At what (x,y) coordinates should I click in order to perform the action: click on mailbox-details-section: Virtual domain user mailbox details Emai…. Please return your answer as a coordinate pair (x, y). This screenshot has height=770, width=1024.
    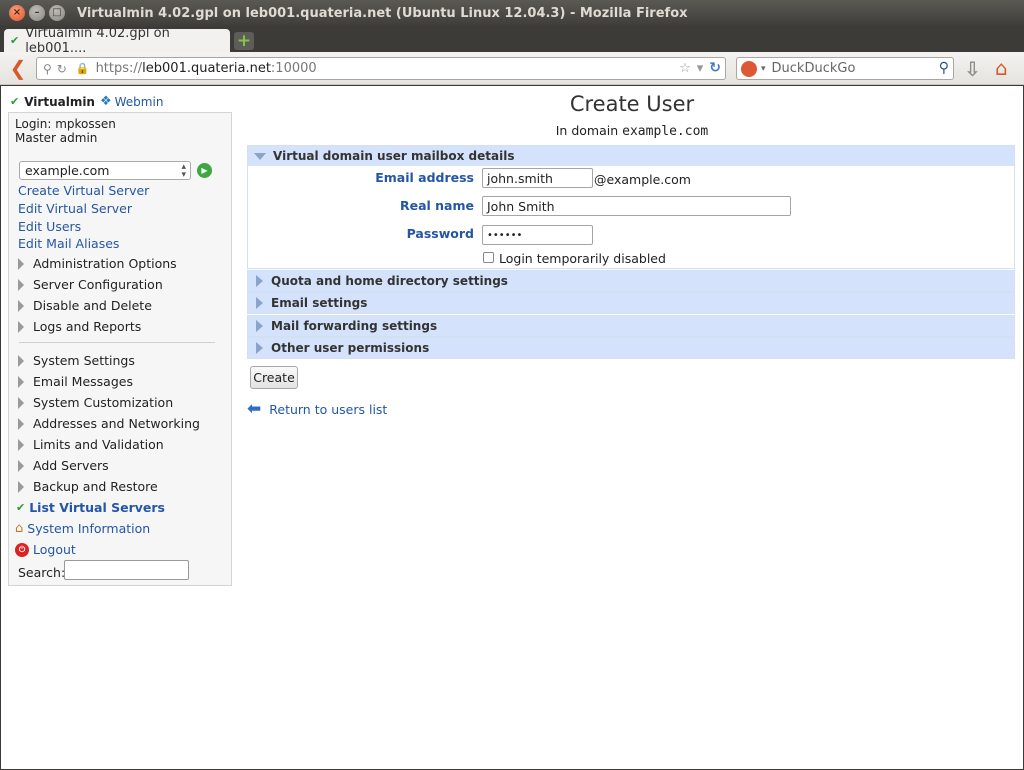
    Looking at the image, I should click on (631, 207).